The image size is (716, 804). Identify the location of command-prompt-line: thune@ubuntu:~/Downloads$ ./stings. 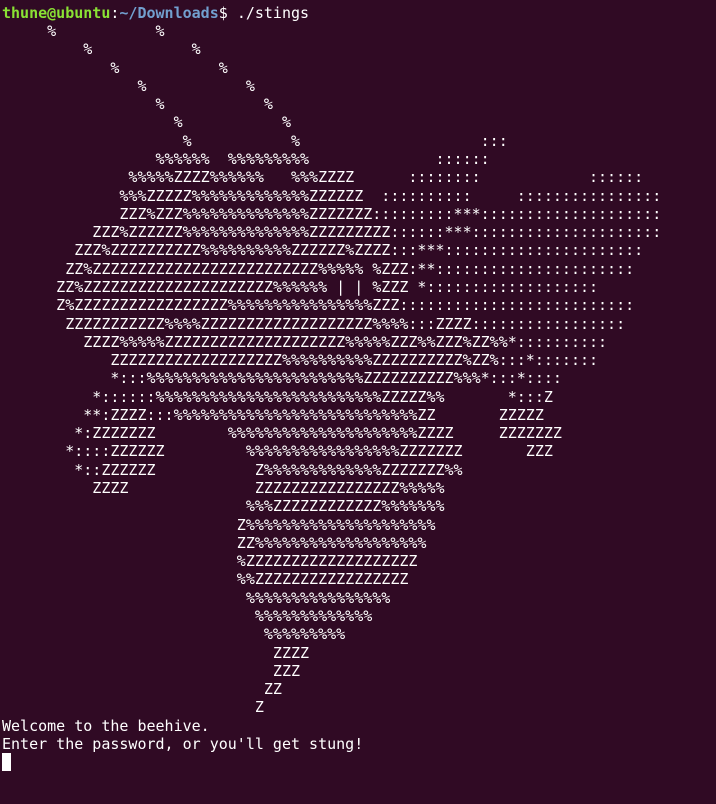
(359, 13).